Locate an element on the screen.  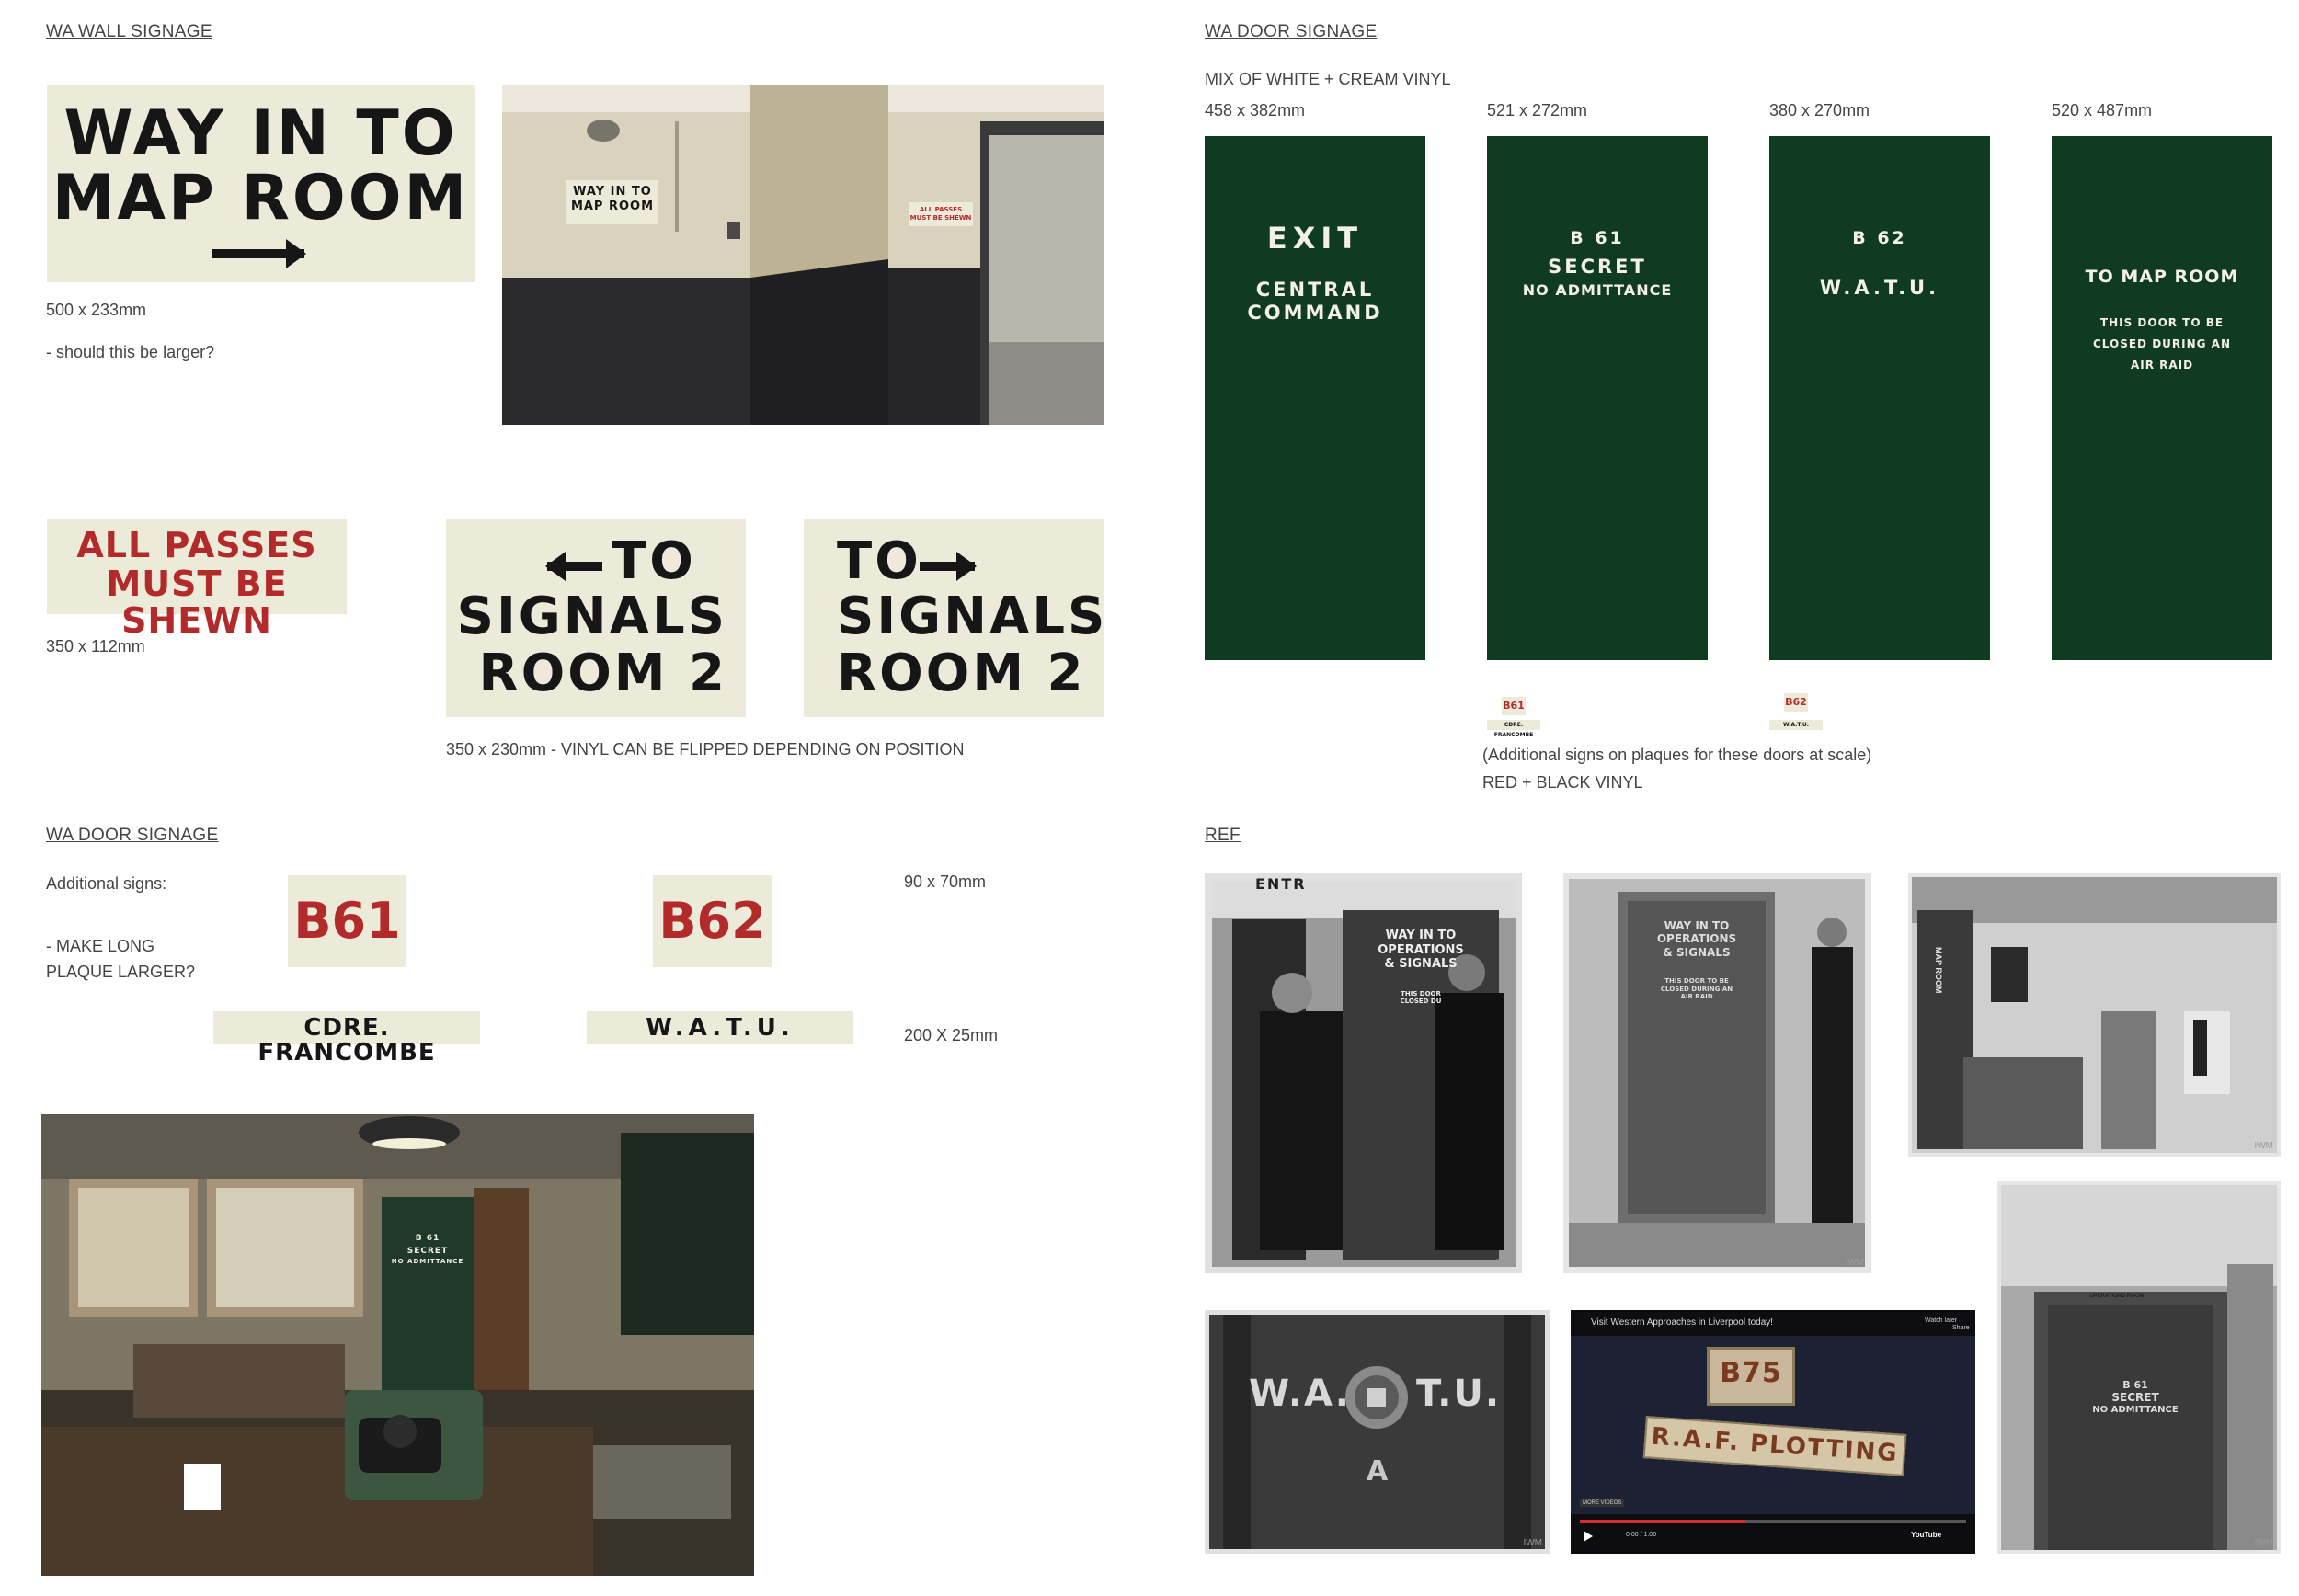
corridor-photo-art is located at coordinates (803, 255).